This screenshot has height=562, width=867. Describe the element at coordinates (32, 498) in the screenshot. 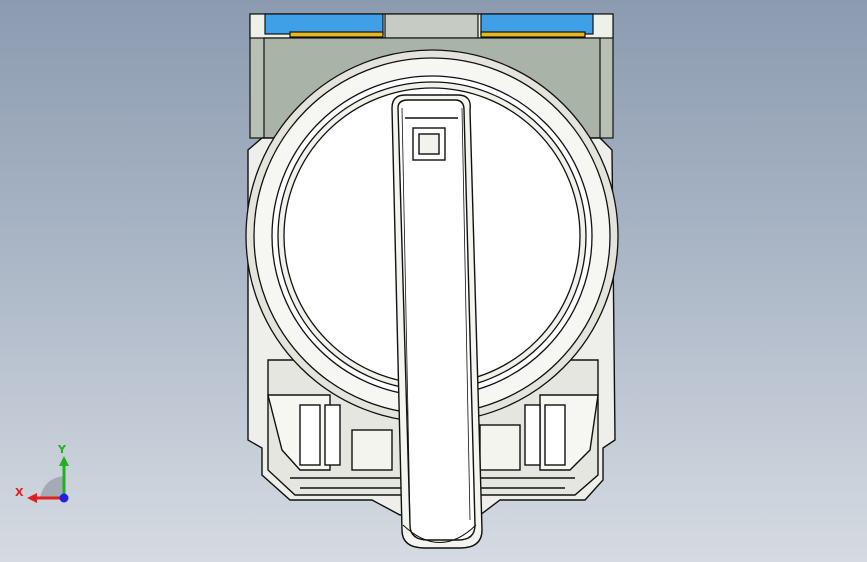

I see `x-axis-arrow` at that location.